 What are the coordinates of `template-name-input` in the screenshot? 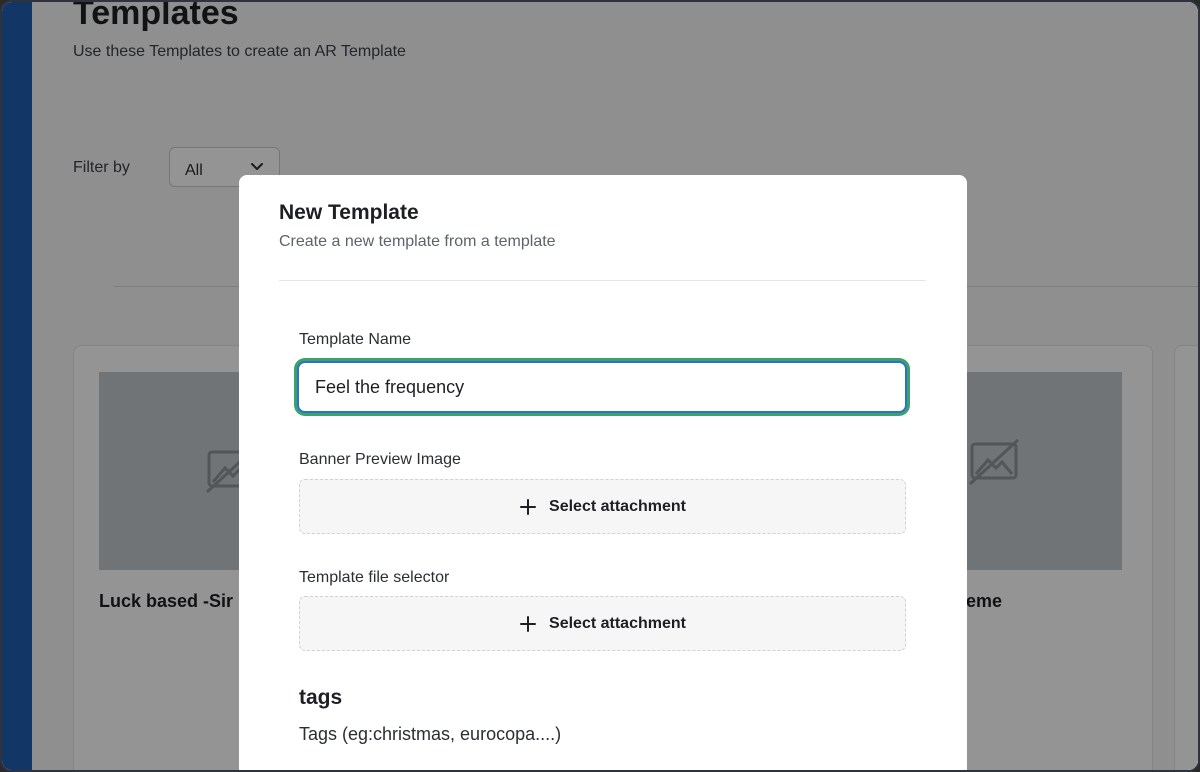 It's located at (602, 387).